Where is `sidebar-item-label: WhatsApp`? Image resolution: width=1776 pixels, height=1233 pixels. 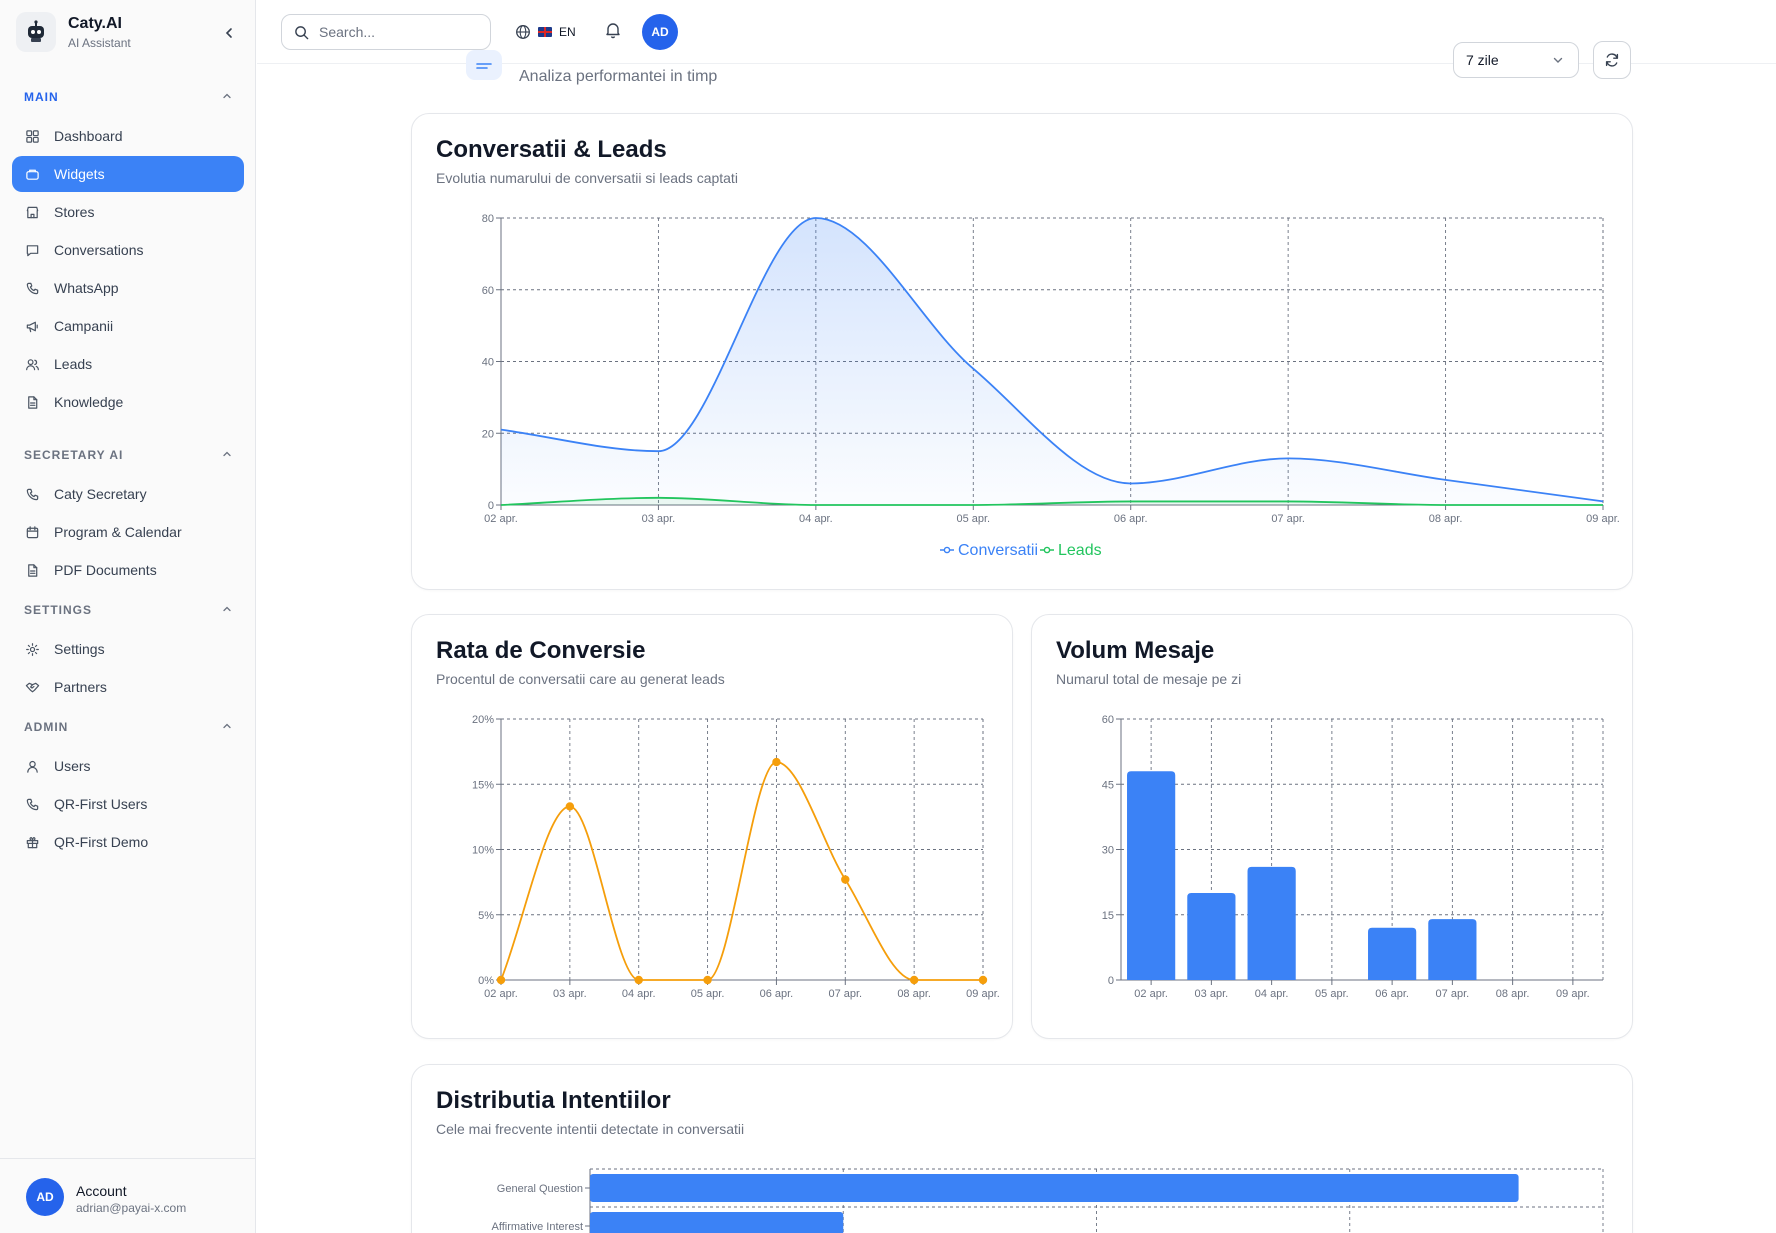 sidebar-item-label: WhatsApp is located at coordinates (86, 288).